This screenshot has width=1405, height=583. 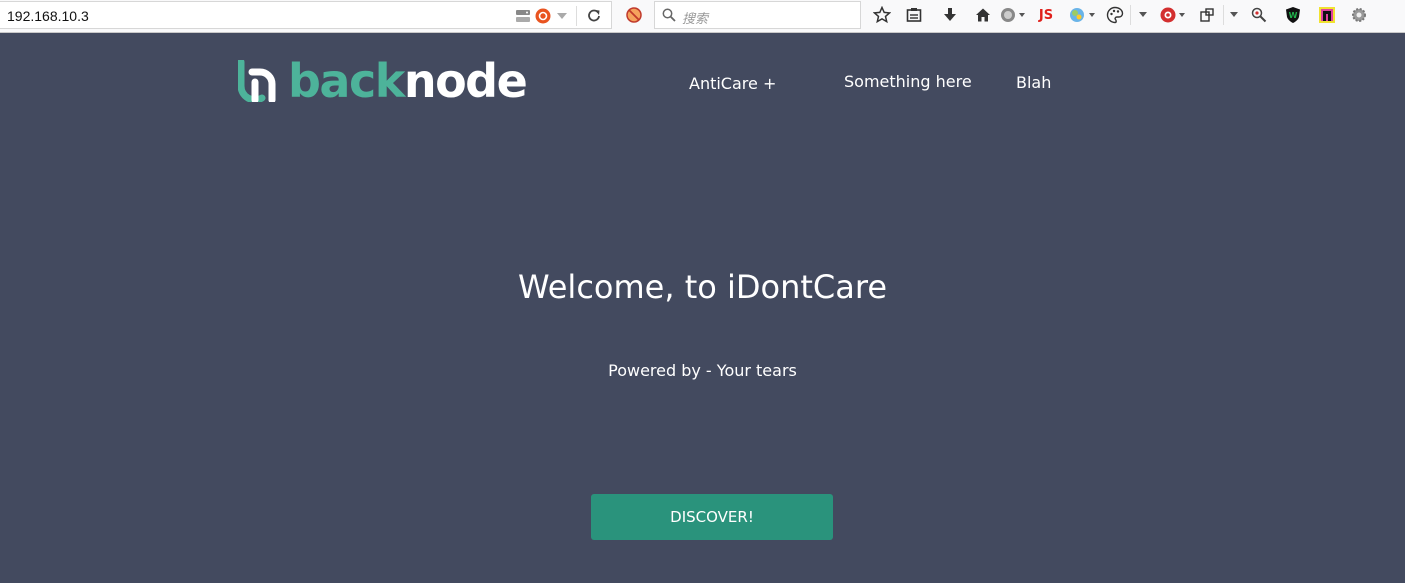 I want to click on settings-icon, so click(x=1359, y=15).